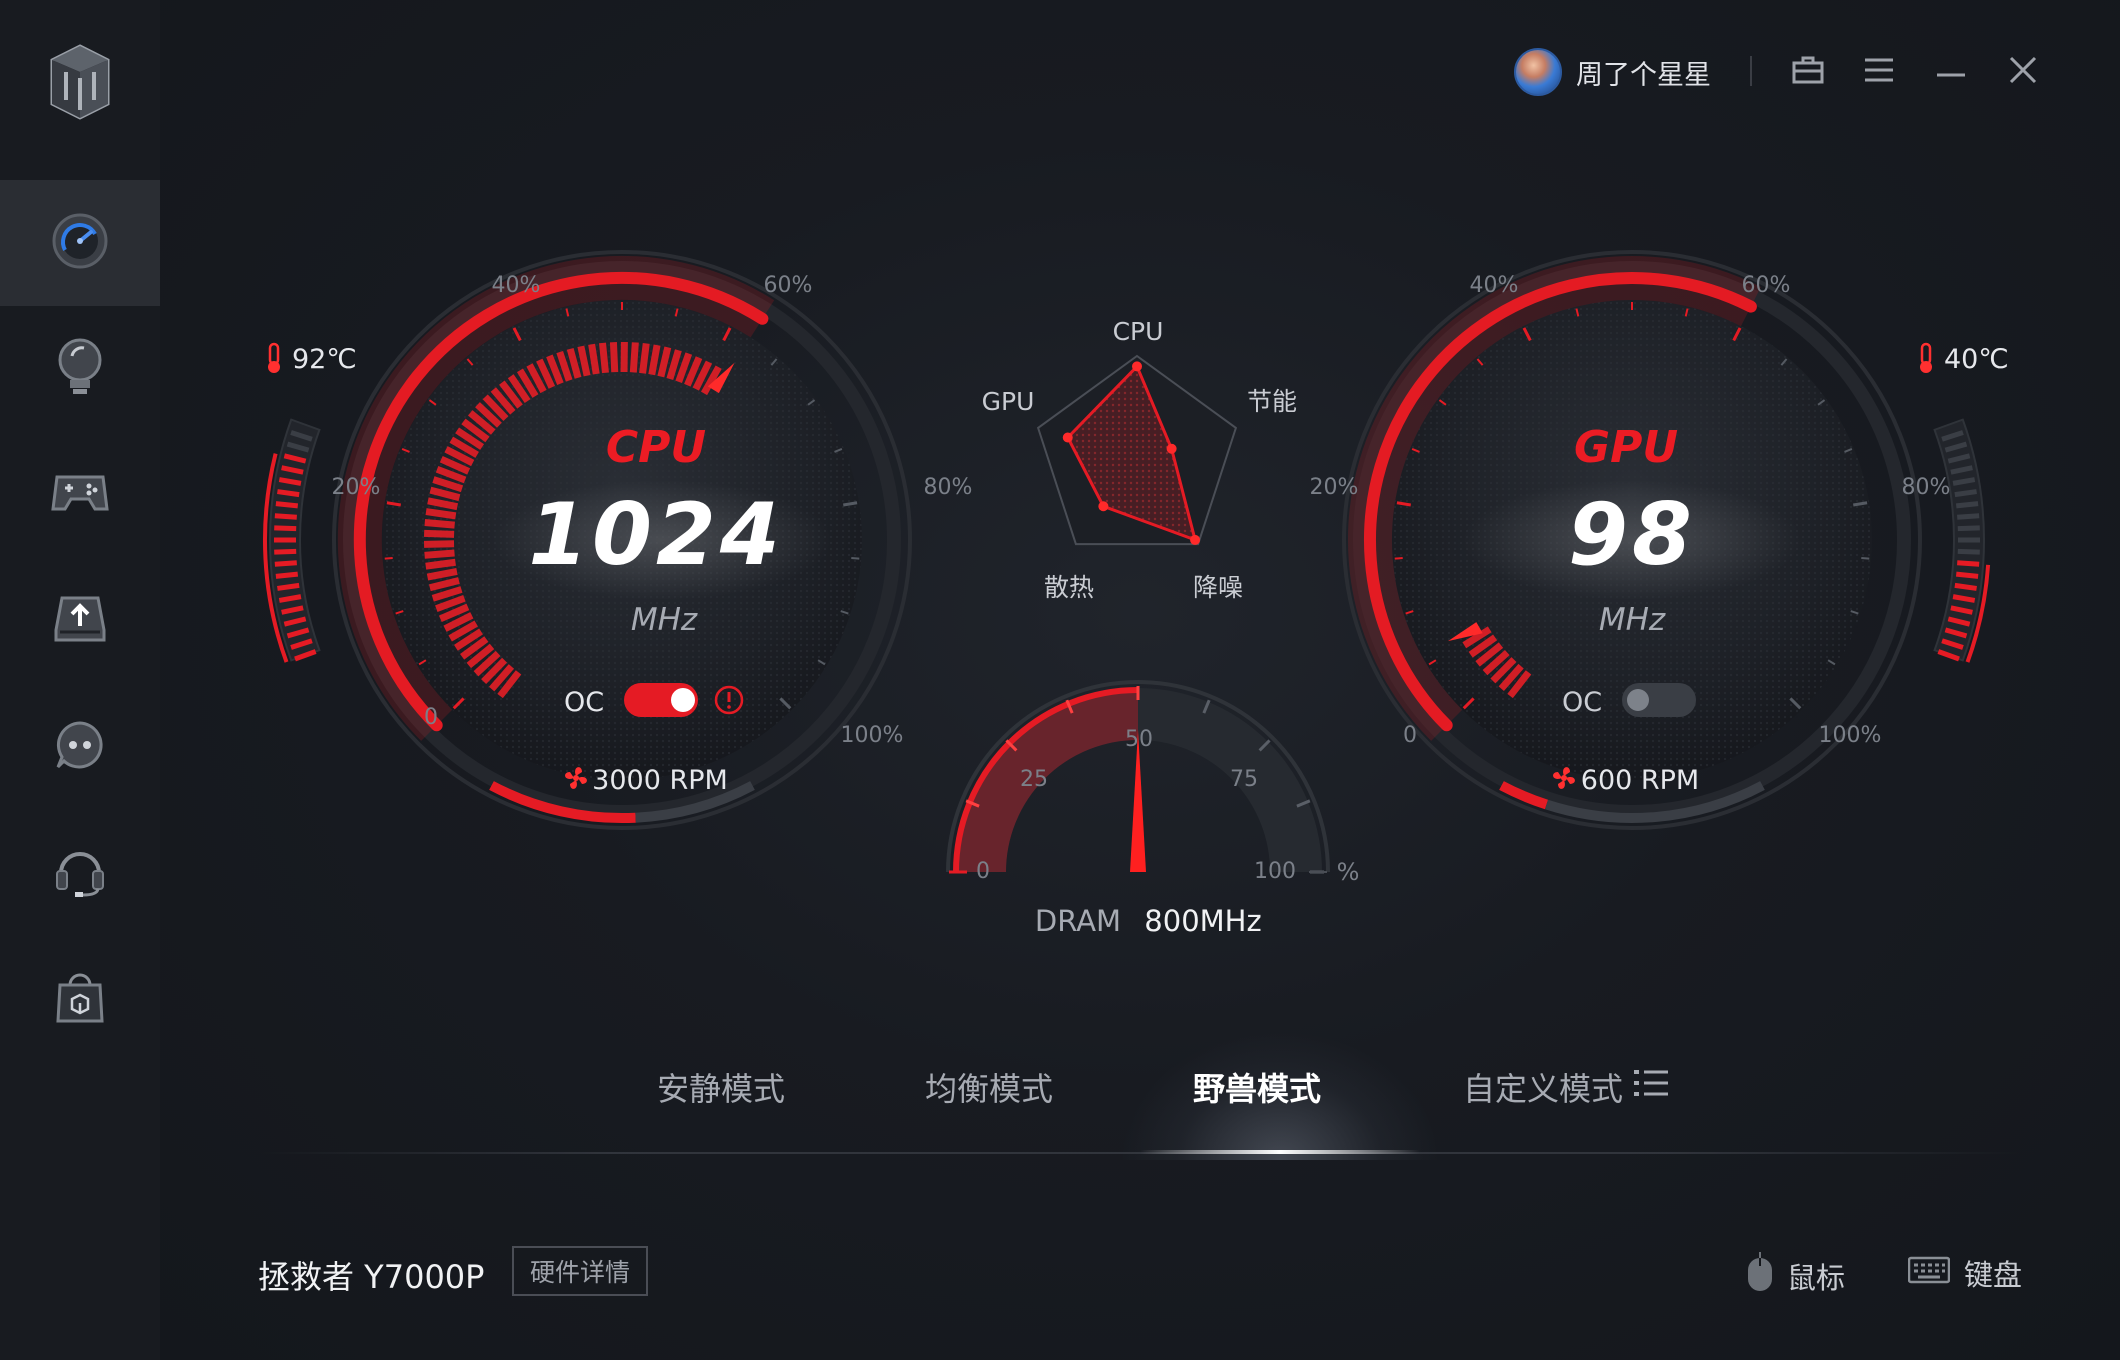 This screenshot has height=1360, width=2120. Describe the element at coordinates (1069, 587) in the screenshot. I see `radar-label-cooling: 散热` at that location.